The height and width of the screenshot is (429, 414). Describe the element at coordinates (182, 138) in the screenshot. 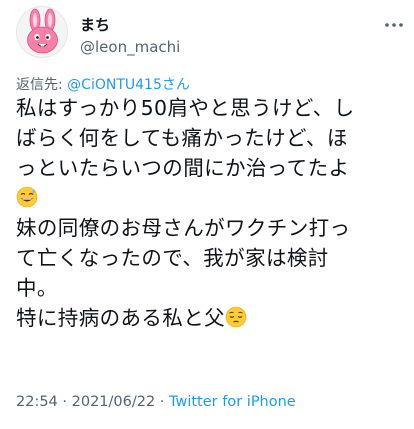

I see `tweet-line-2: ばらく何をしても痛かったけど、ほ` at that location.